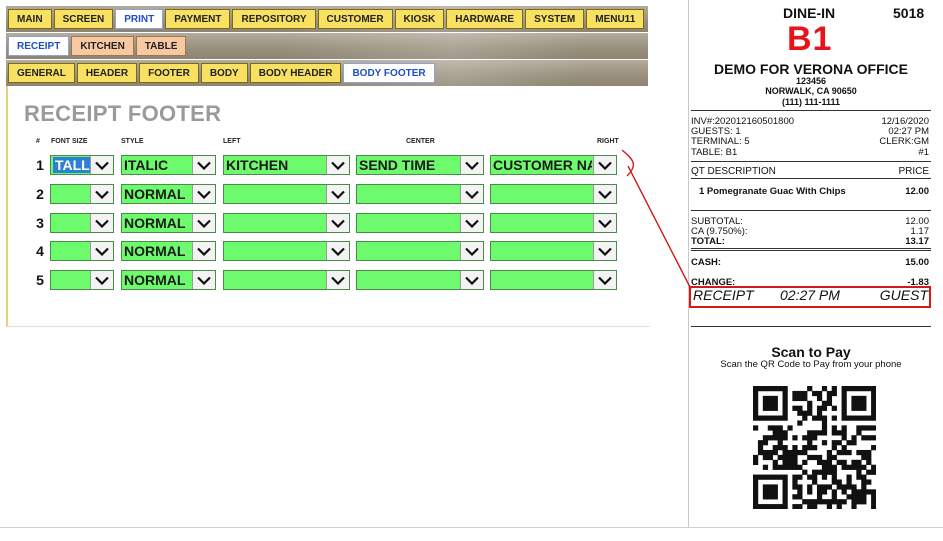 The width and height of the screenshot is (943, 541). What do you see at coordinates (419, 19) in the screenshot?
I see `tab-kiosk: KIOSK` at bounding box center [419, 19].